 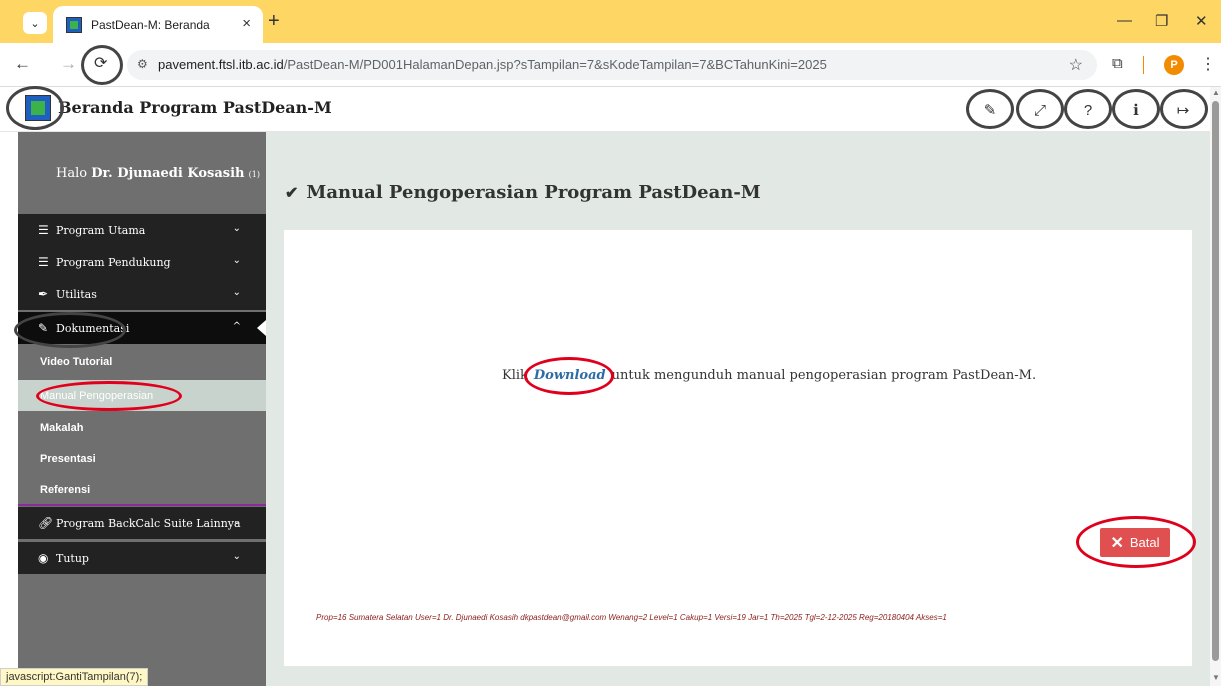 I want to click on cancel-label: Batal, so click(x=1144, y=542).